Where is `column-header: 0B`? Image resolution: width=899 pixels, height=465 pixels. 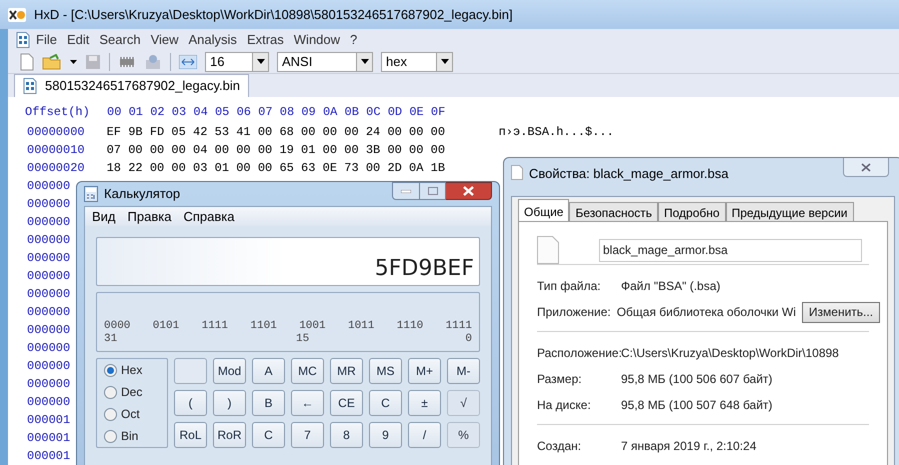
column-header: 0B is located at coordinates (352, 112).